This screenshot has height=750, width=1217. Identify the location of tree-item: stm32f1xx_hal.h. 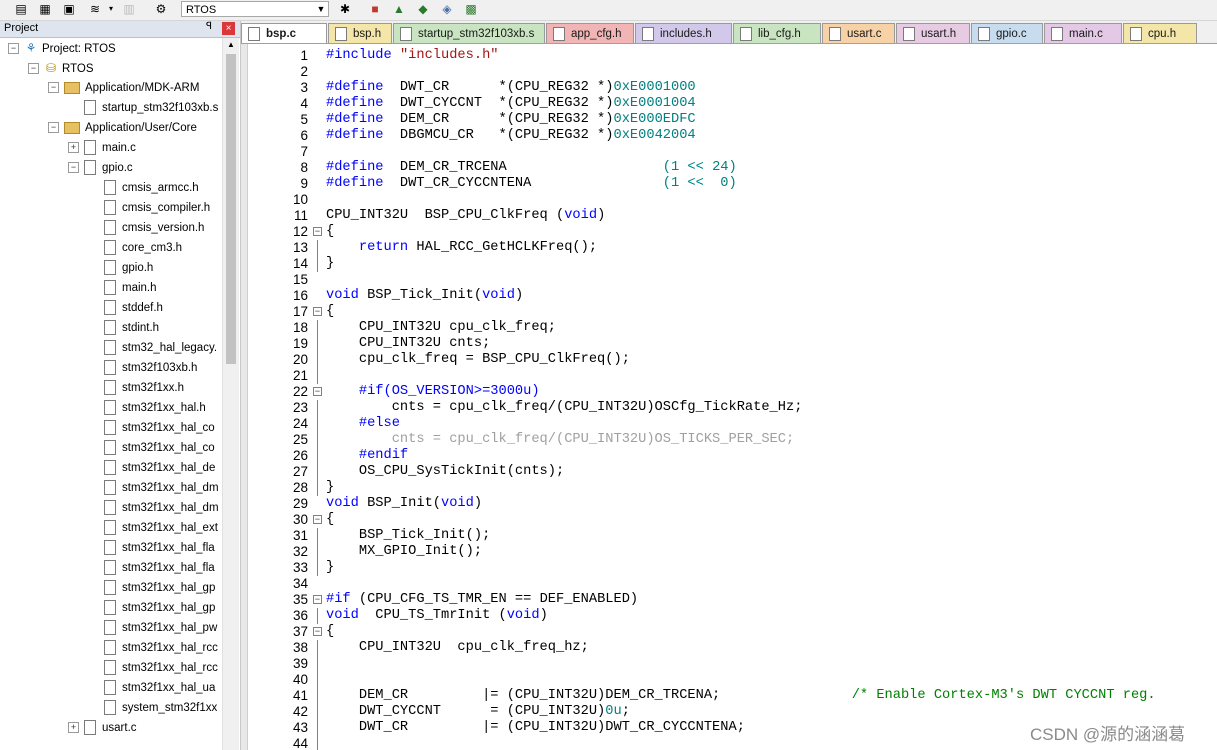
(147, 408).